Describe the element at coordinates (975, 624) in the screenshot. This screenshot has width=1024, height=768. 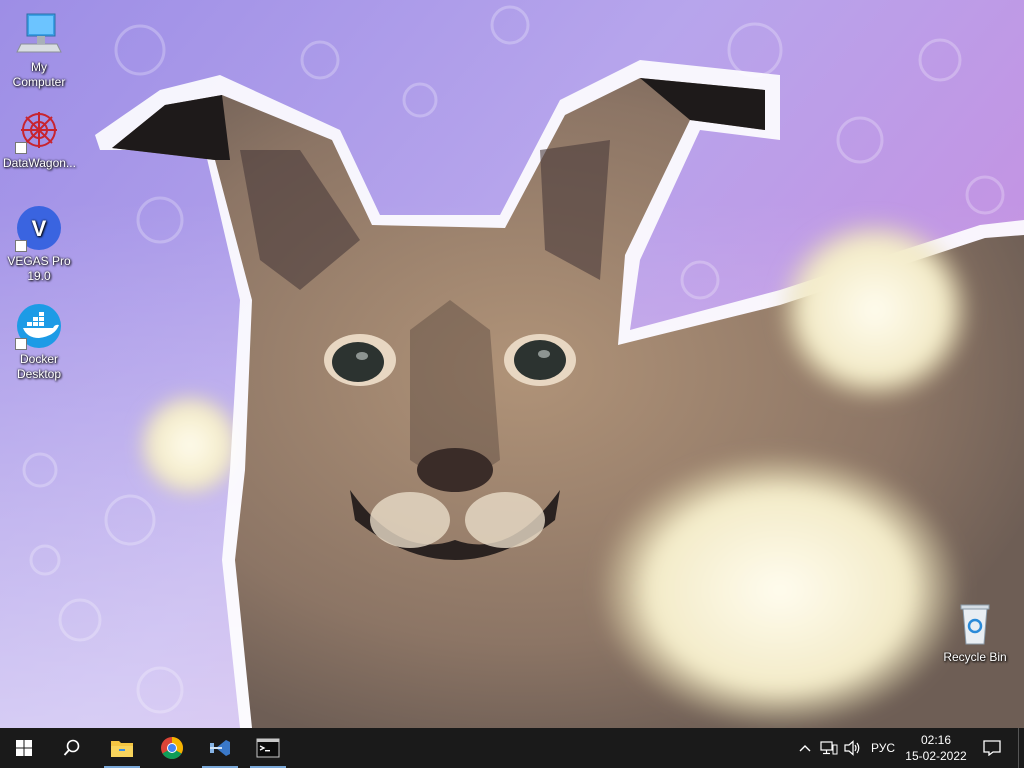
I see `recycle-bin-icon` at that location.